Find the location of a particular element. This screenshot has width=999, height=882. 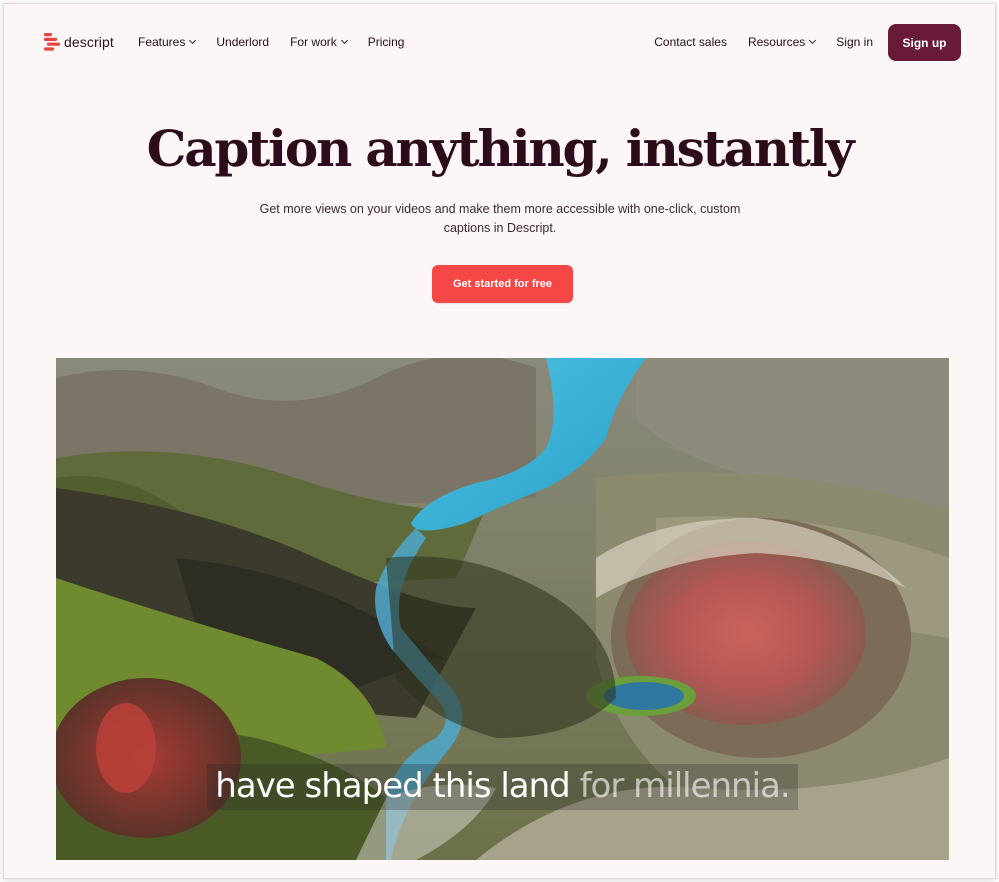

nav-resources: Resources is located at coordinates (782, 42).